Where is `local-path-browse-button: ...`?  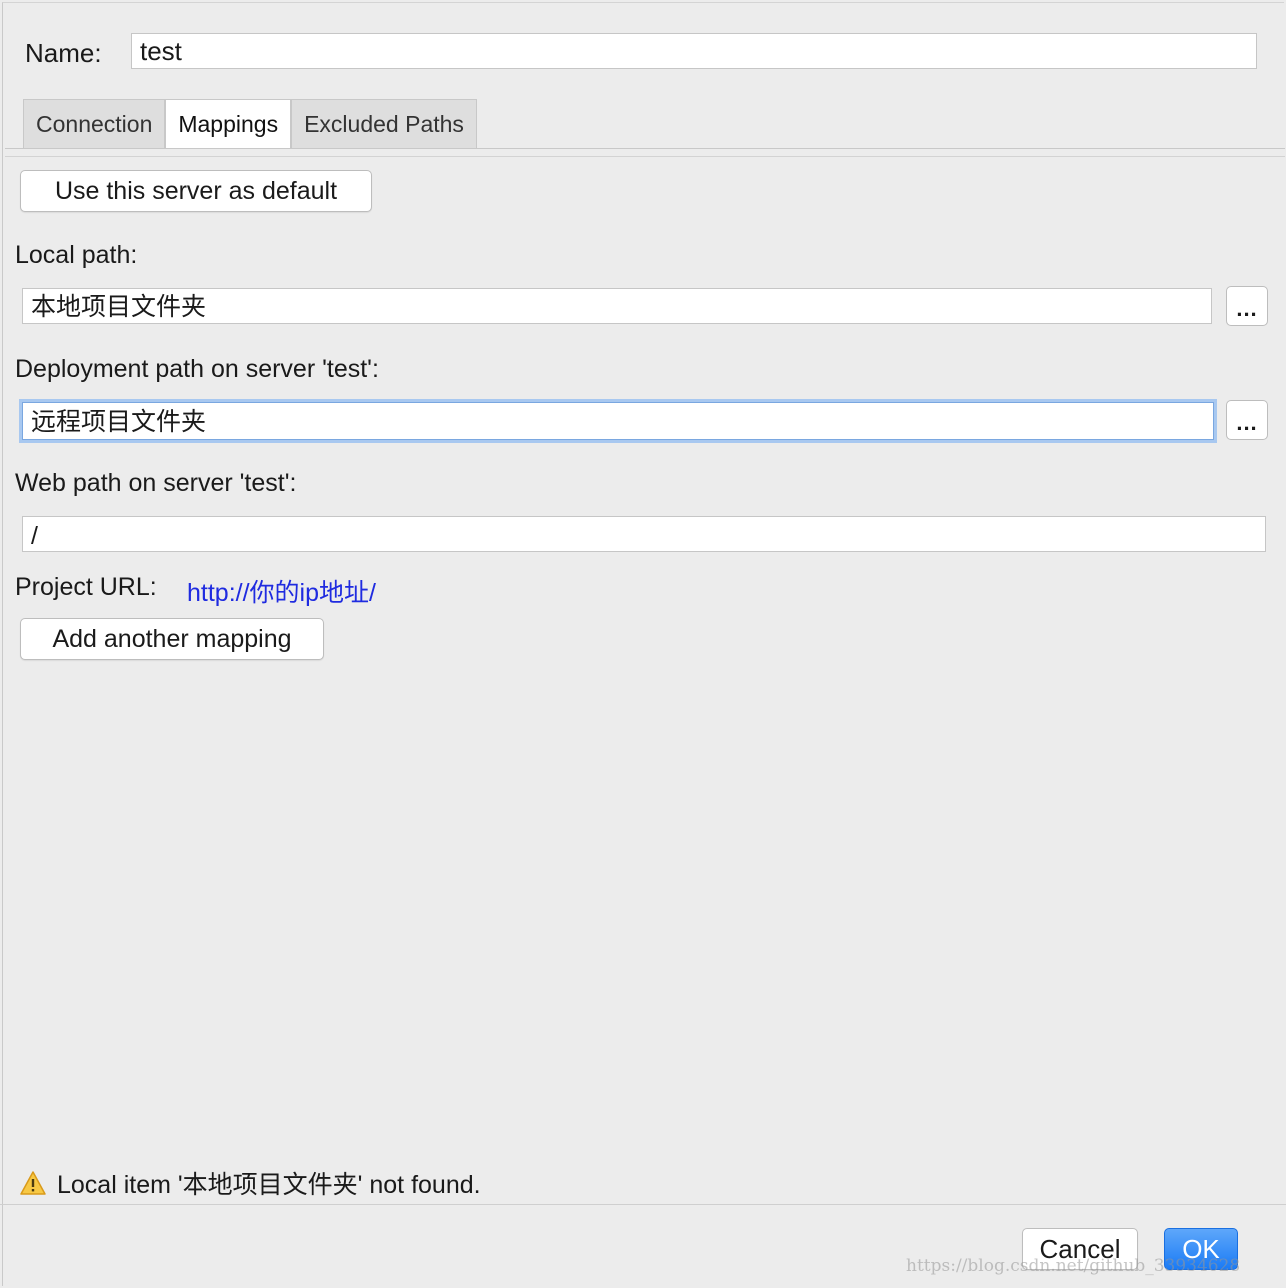 local-path-browse-button: ... is located at coordinates (1247, 306).